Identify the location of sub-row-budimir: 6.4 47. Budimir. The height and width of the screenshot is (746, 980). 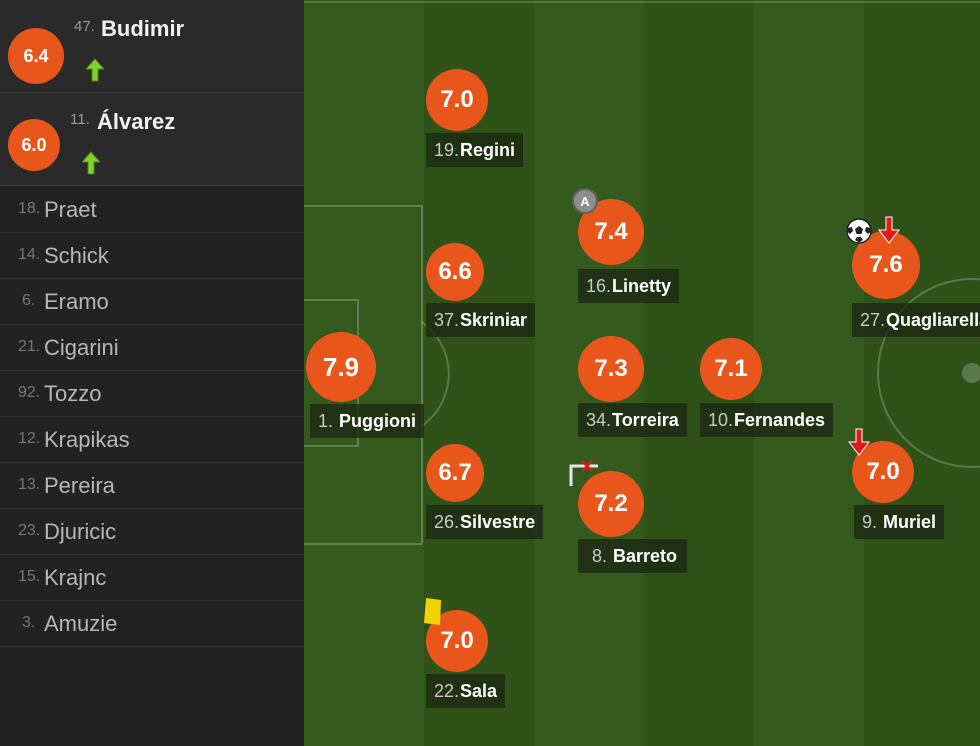
(152, 46).